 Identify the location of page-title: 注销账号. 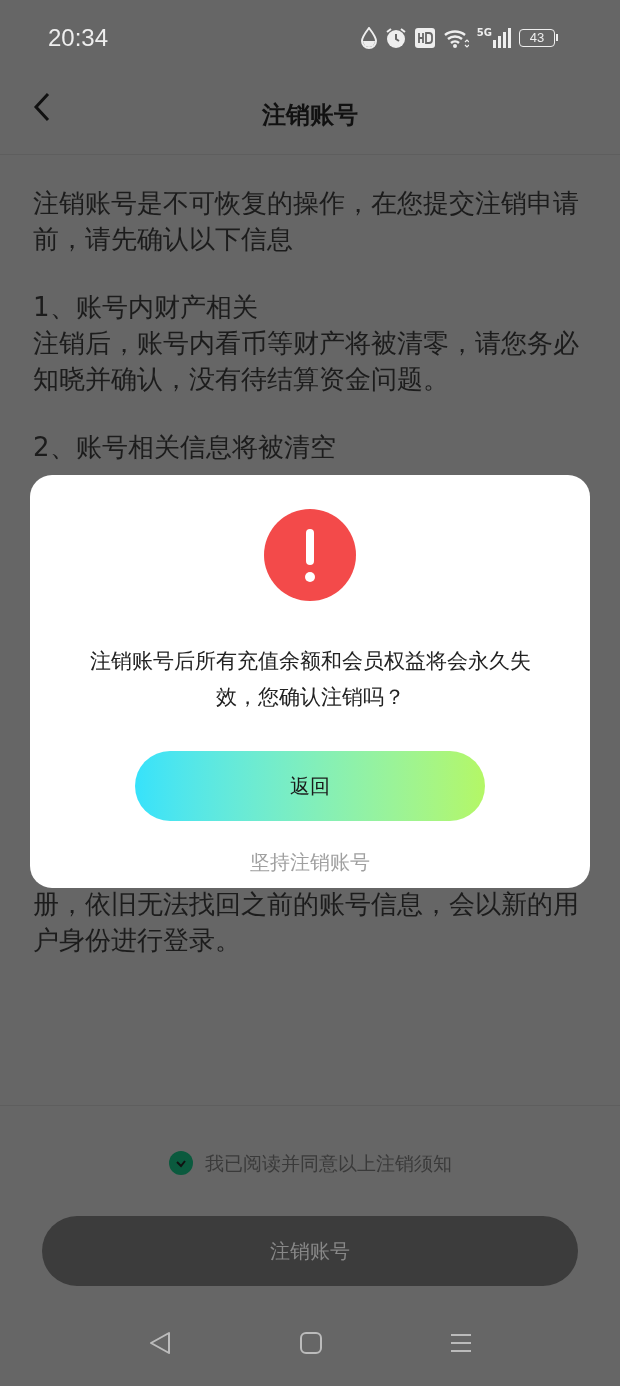
(310, 115).